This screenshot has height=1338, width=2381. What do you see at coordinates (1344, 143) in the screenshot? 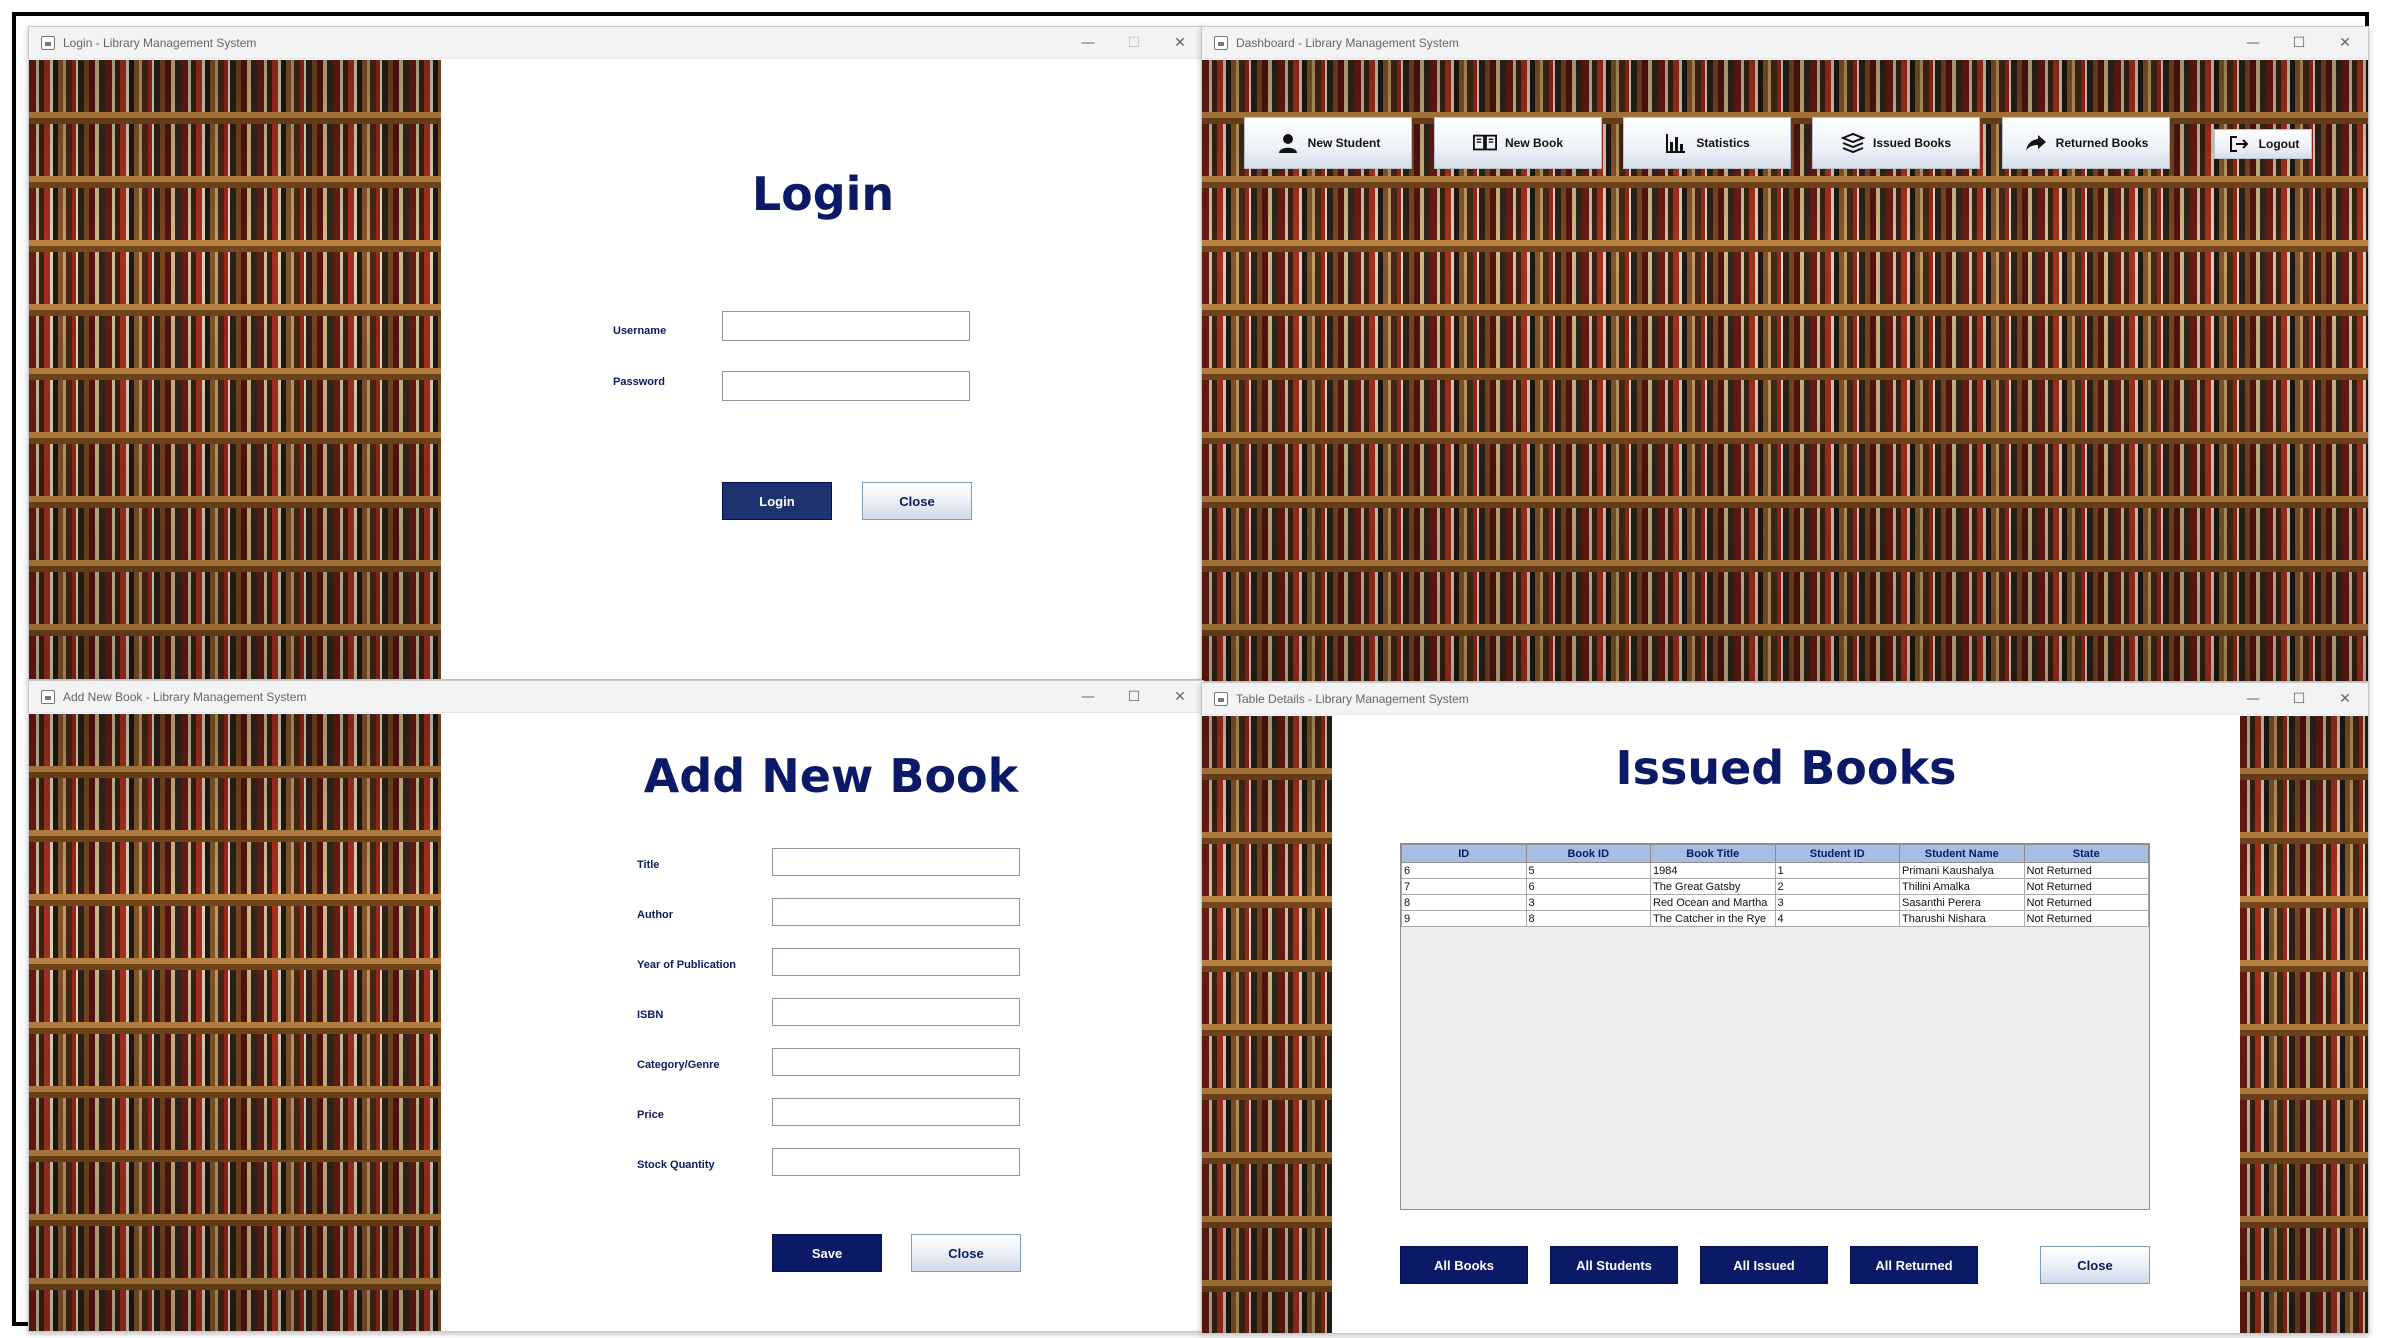
I see `new-student-label: New Student` at bounding box center [1344, 143].